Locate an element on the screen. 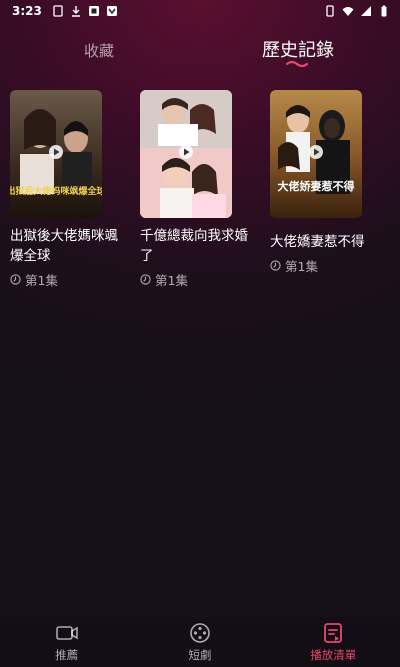 The image size is (400, 667). nav-recommend: 推薦 is located at coordinates (67, 642).